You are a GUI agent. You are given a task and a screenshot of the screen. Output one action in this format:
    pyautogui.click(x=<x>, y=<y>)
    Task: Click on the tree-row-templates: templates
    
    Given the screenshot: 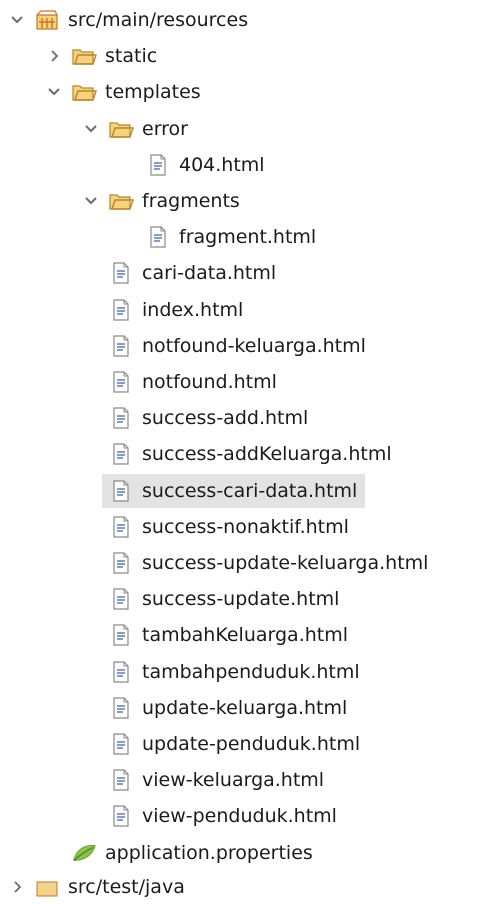 What is the action you would take?
    pyautogui.click(x=242, y=92)
    